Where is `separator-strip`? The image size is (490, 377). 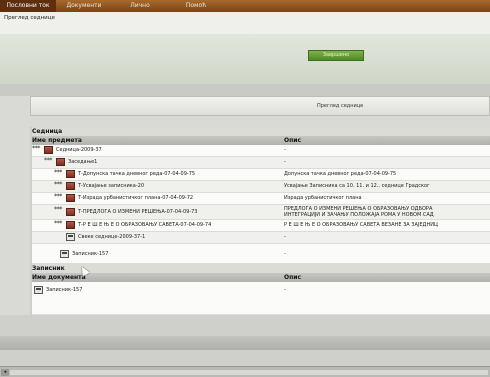 separator-strip is located at coordinates (245, 90).